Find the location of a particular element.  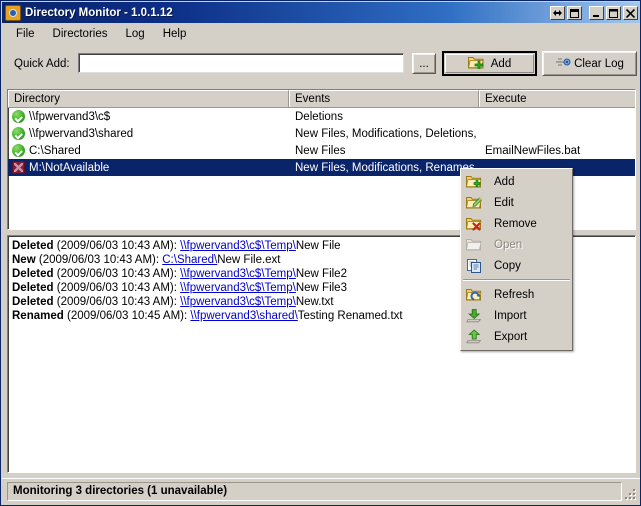

menu-directories: Directories is located at coordinates (80, 34).